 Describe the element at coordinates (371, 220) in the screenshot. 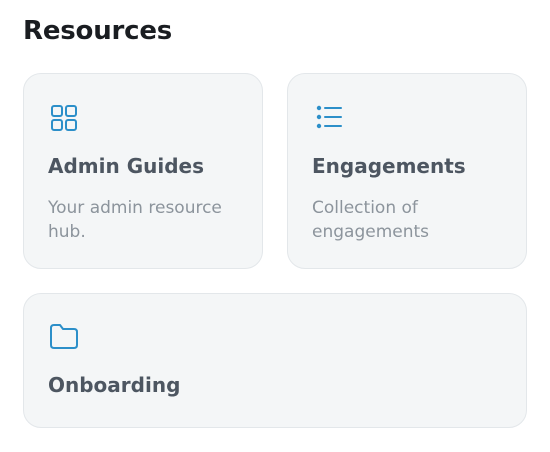

I see `card-description: Collection of engagements` at that location.